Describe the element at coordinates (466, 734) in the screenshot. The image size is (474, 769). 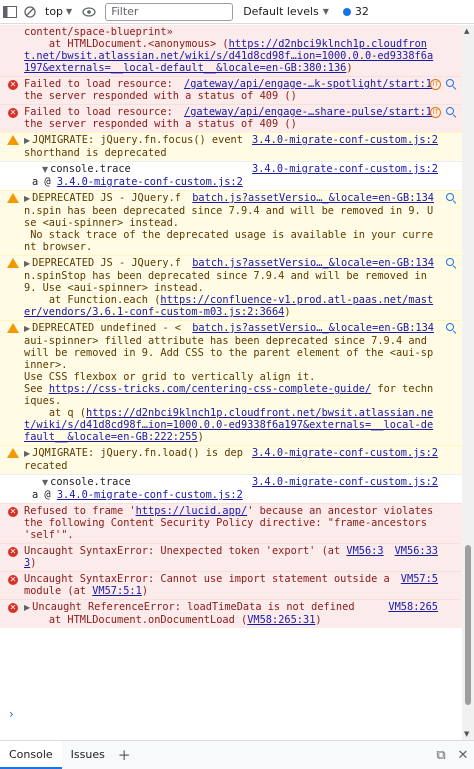
I see `scroll-down-icon: ▼` at that location.